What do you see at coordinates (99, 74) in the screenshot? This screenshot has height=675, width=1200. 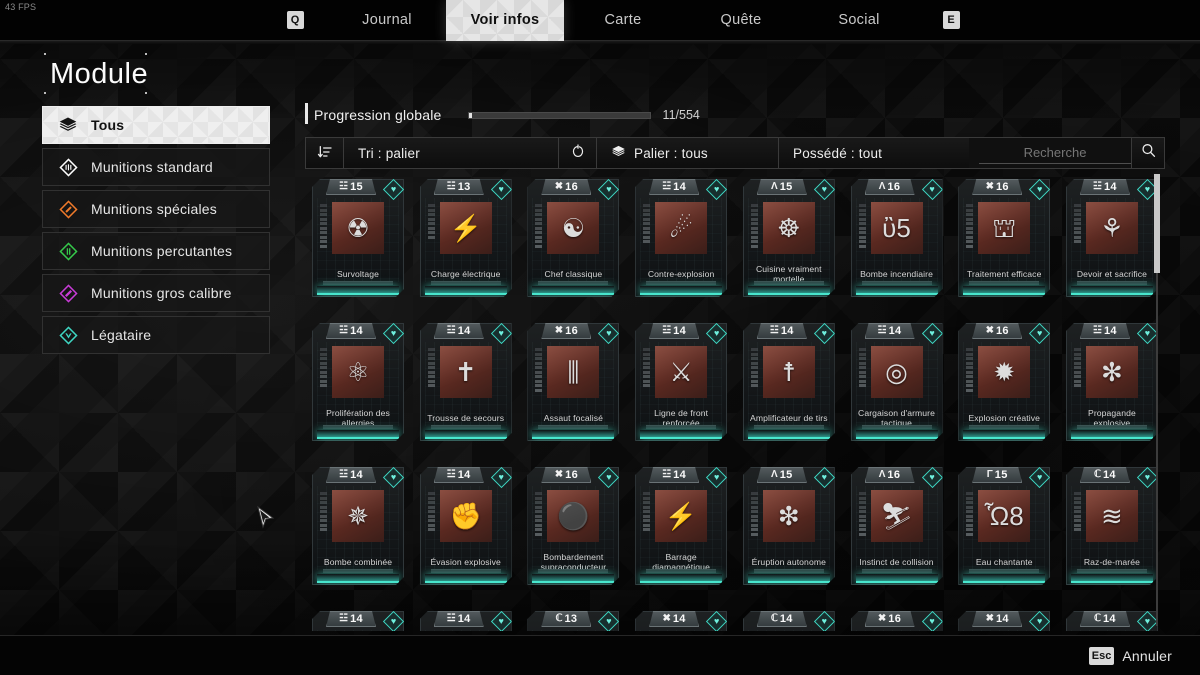 I see `page-title: Module` at bounding box center [99, 74].